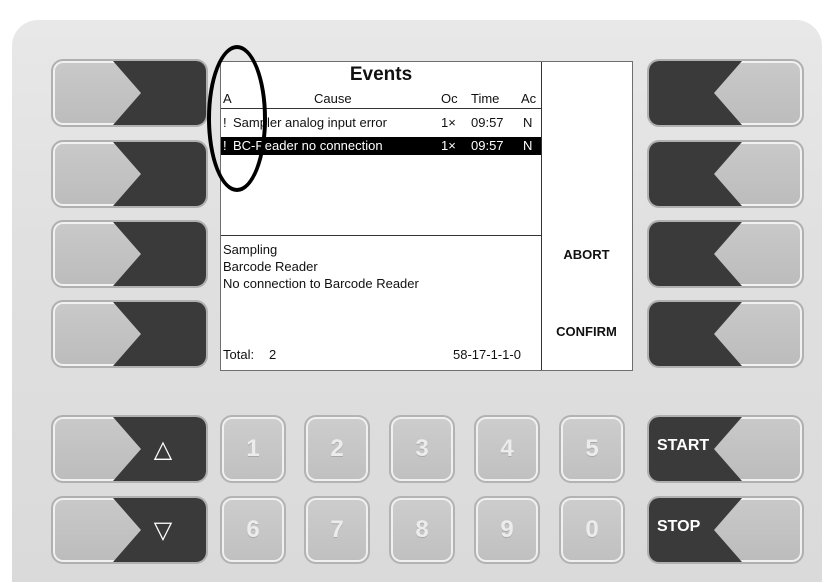 The height and width of the screenshot is (583, 831). Describe the element at coordinates (381, 123) in the screenshot. I see `event-row: ! Sampler analog input error 1× 09:57 N` at that location.